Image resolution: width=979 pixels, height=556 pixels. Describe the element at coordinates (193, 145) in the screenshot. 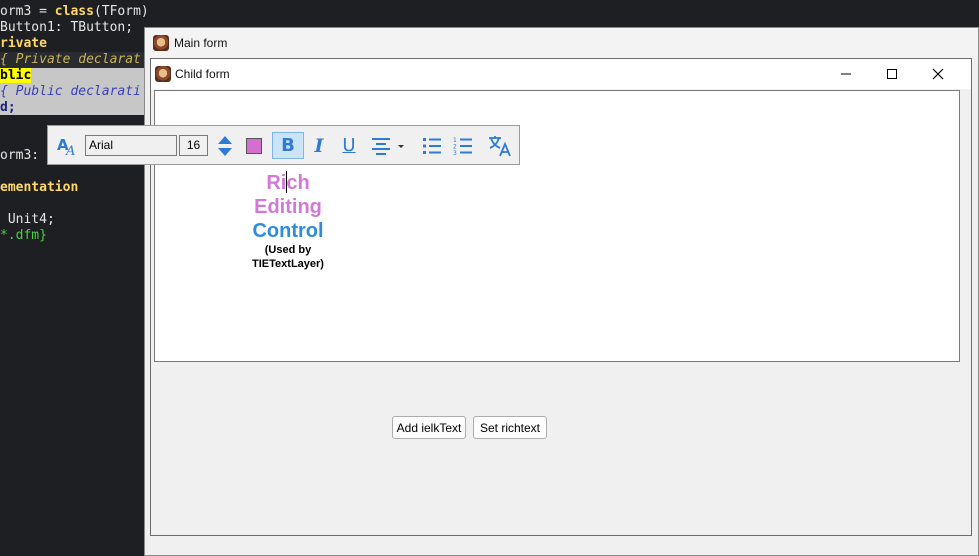

I see `font-size-input: 16` at that location.